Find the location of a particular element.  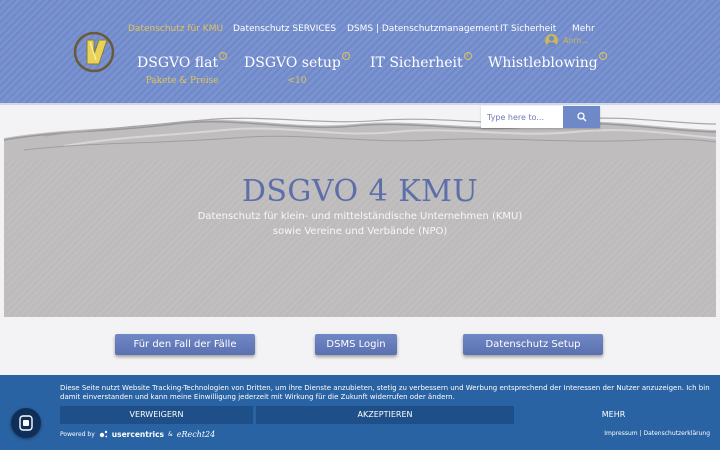

top-nav-datenschutz-services: Datenschutz SERVICES is located at coordinates (284, 29).